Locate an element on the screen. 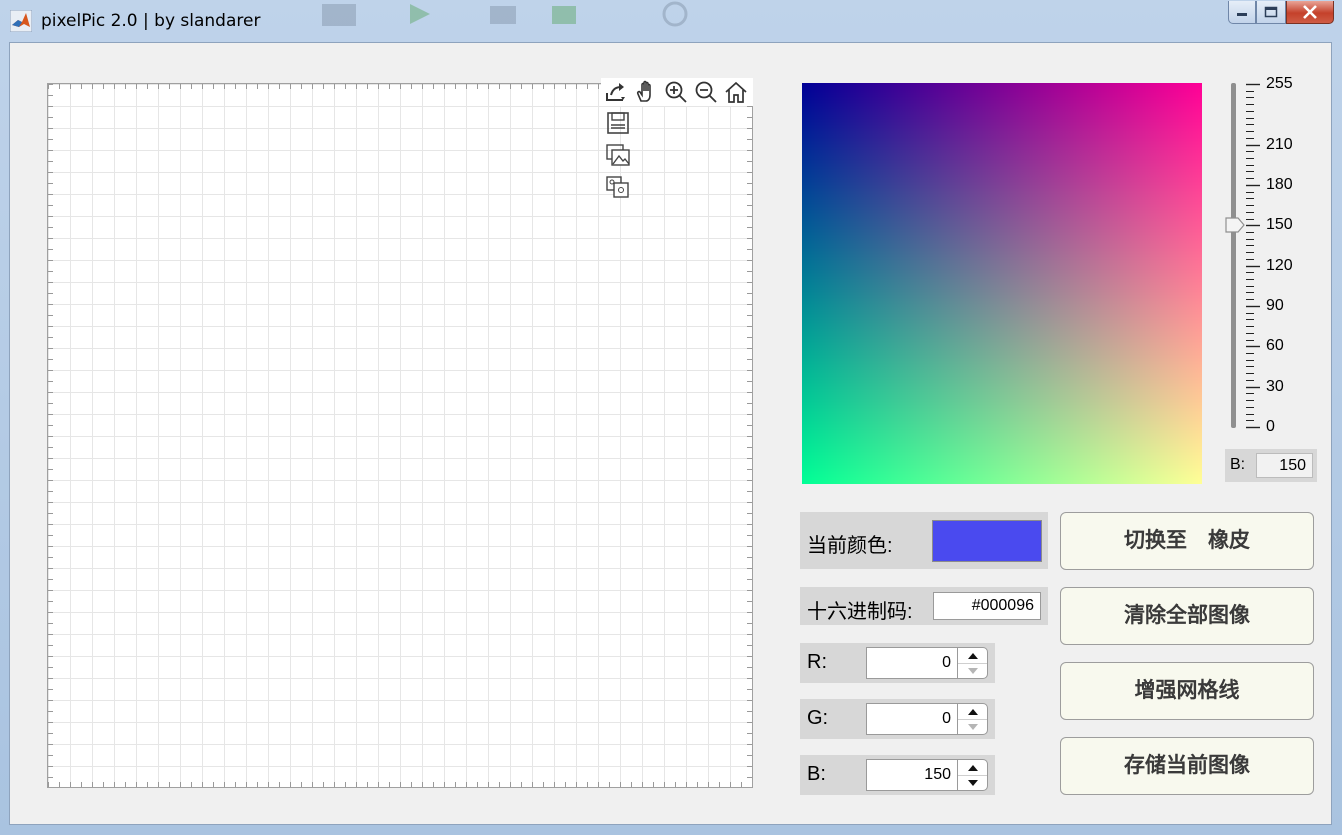 This screenshot has height=835, width=1342. green-label: G: is located at coordinates (818, 718).